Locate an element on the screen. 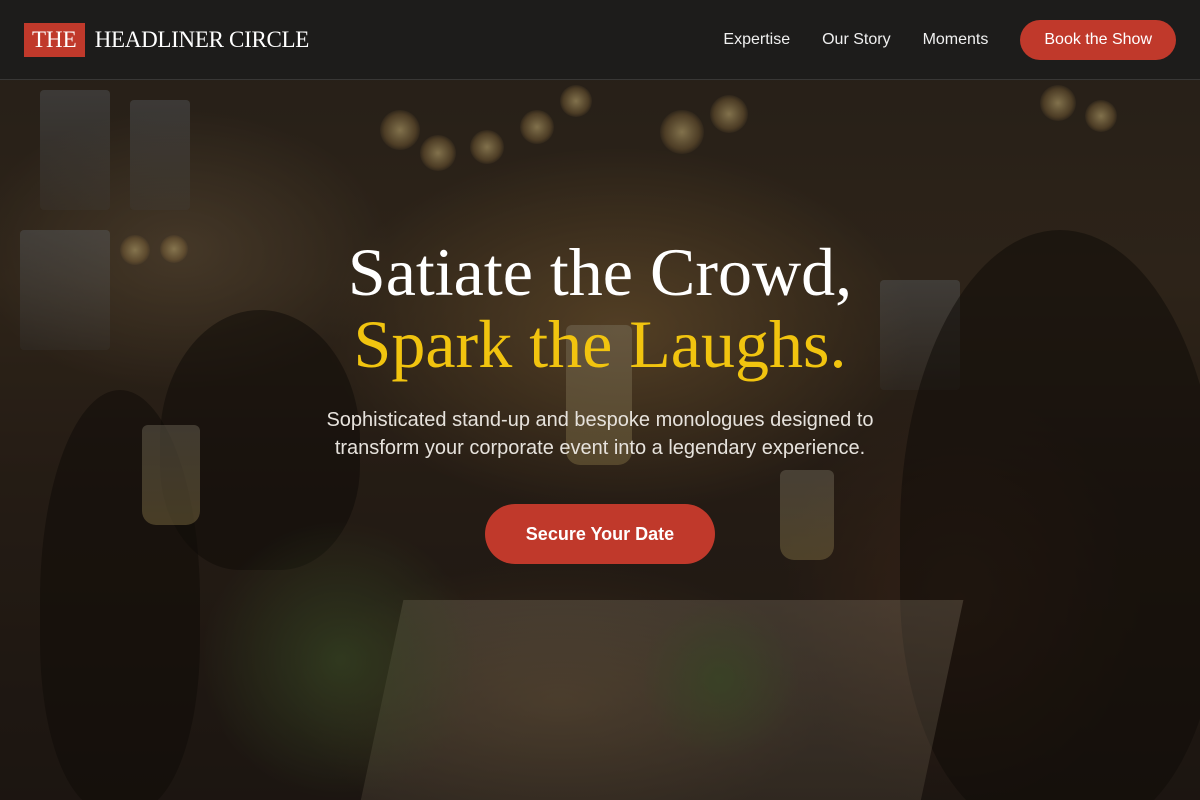 This screenshot has width=1200, height=800. secure-date-button: Secure Your Date is located at coordinates (600, 534).